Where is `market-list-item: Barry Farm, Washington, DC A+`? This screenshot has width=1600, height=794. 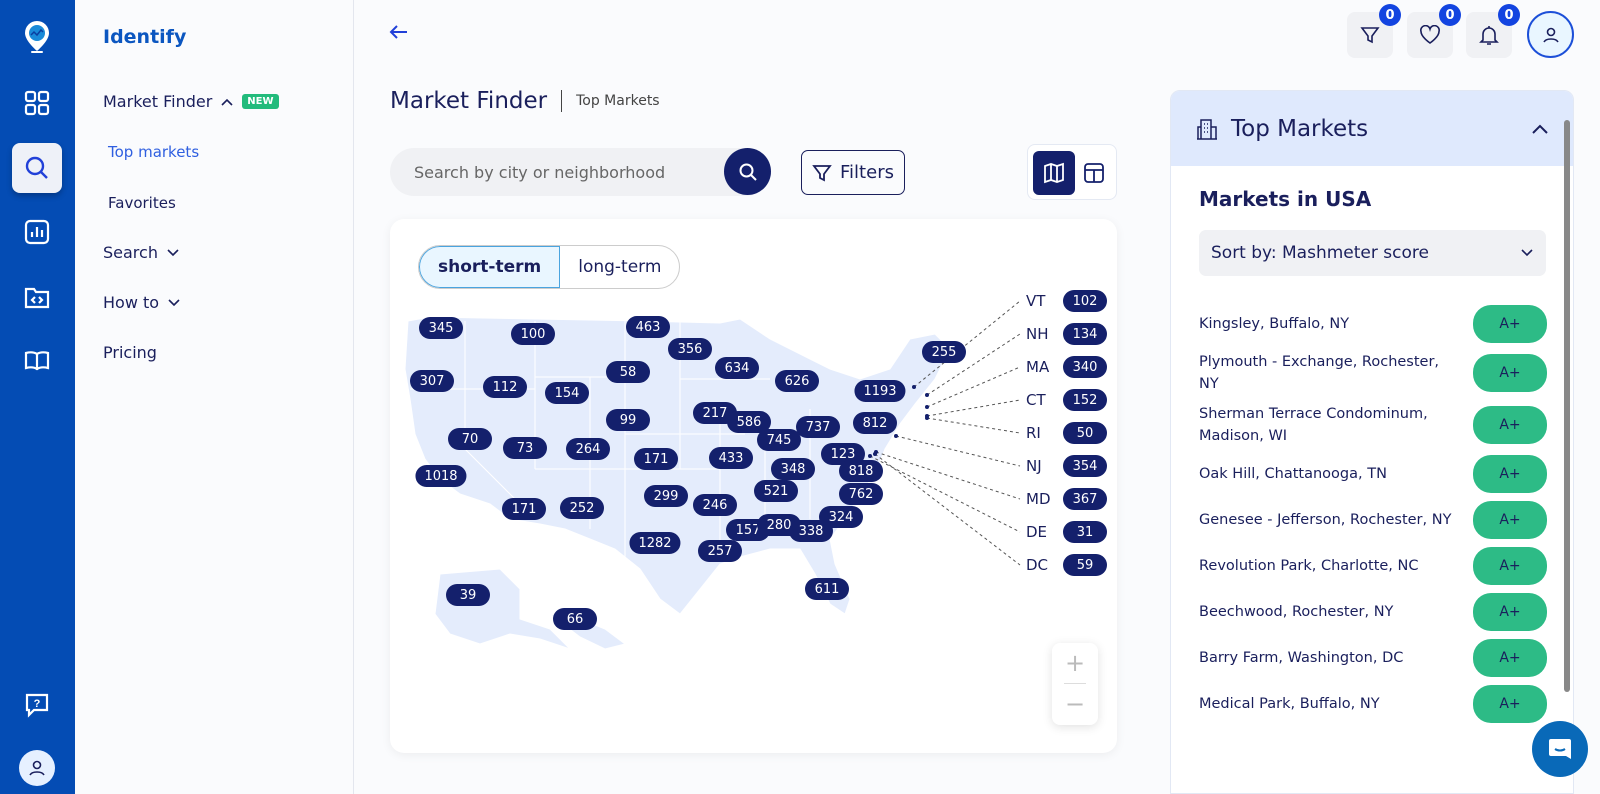
market-list-item: Barry Farm, Washington, DC A+ is located at coordinates (1373, 658).